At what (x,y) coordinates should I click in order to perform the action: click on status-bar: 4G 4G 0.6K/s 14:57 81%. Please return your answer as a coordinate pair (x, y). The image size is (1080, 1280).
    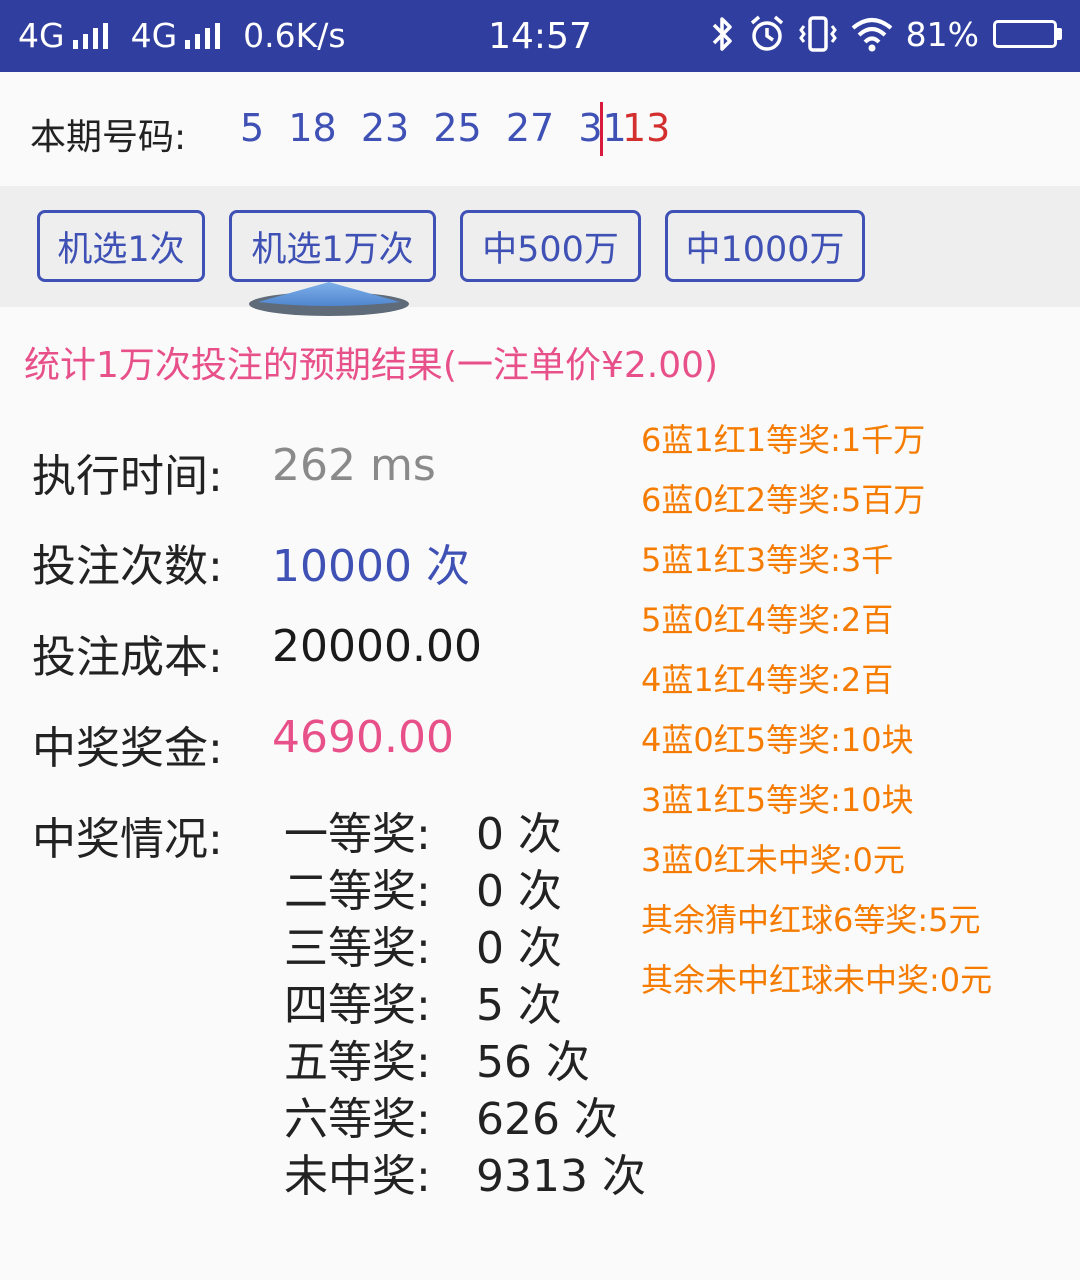
    Looking at the image, I should click on (540, 36).